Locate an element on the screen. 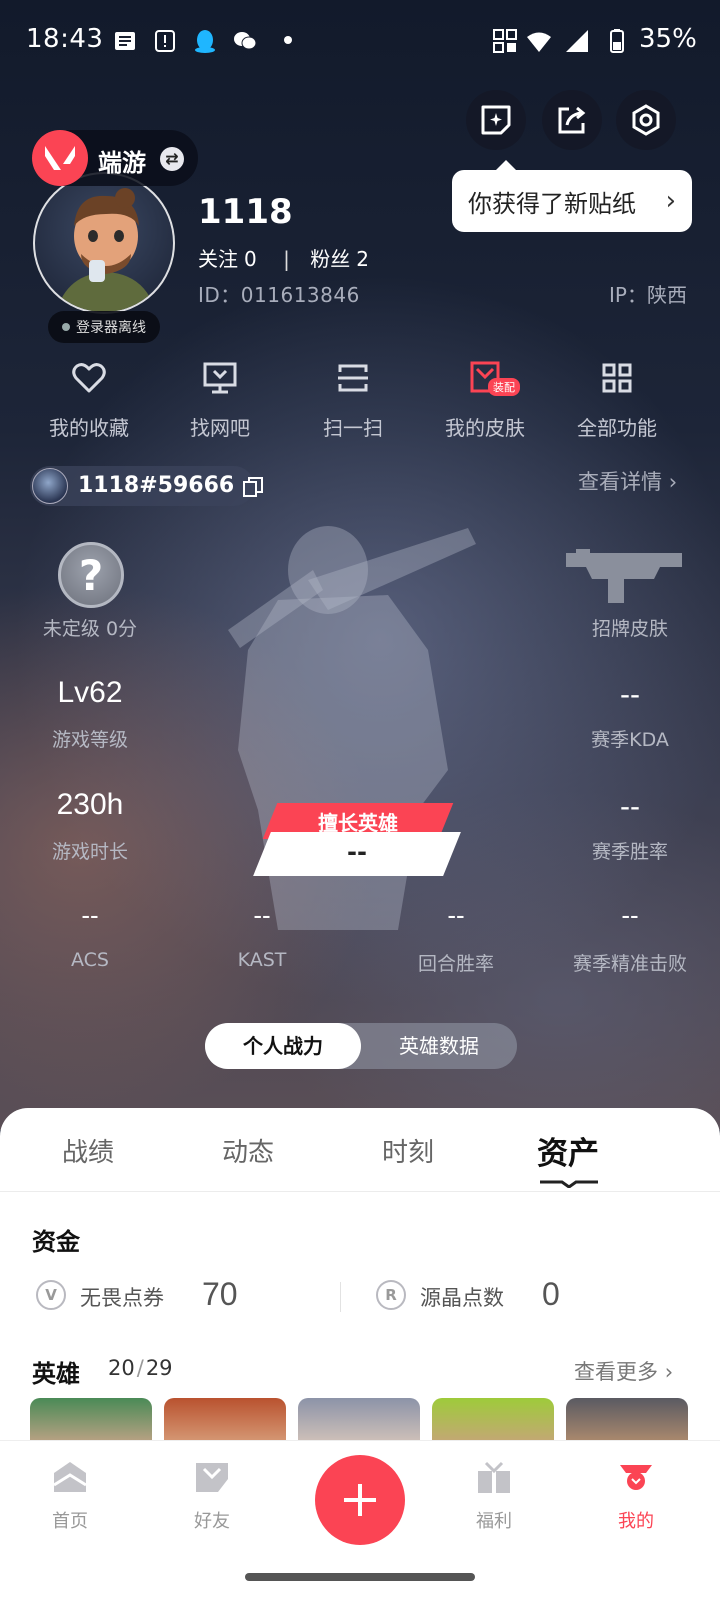 Image resolution: width=720 pixels, height=1600 pixels. plus-icon is located at coordinates (360, 1500).